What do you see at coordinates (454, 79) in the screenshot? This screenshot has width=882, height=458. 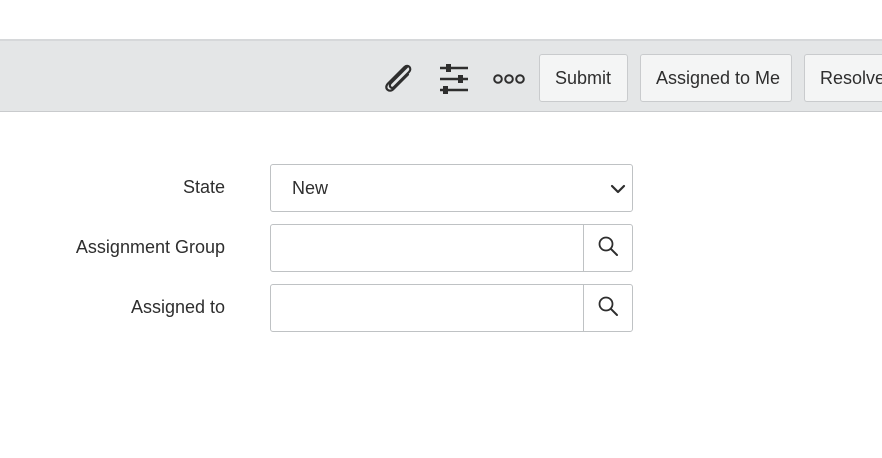 I see `sliders-icon` at bounding box center [454, 79].